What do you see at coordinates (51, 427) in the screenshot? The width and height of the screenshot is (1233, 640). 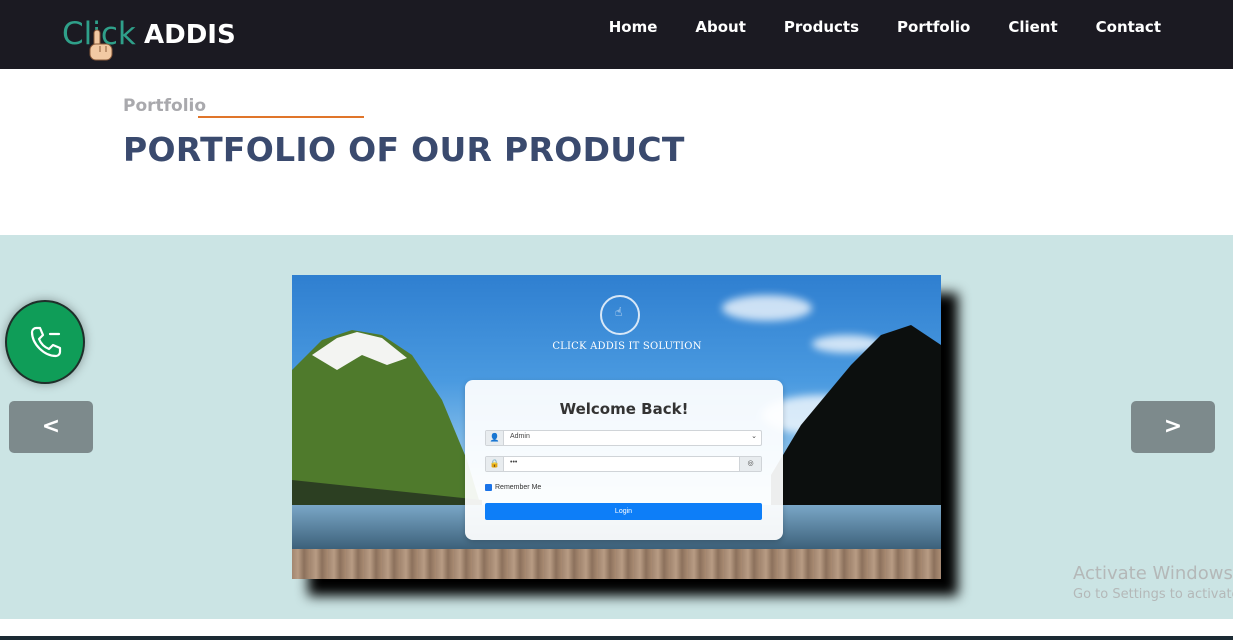 I see `carousel-prev-button: <` at bounding box center [51, 427].